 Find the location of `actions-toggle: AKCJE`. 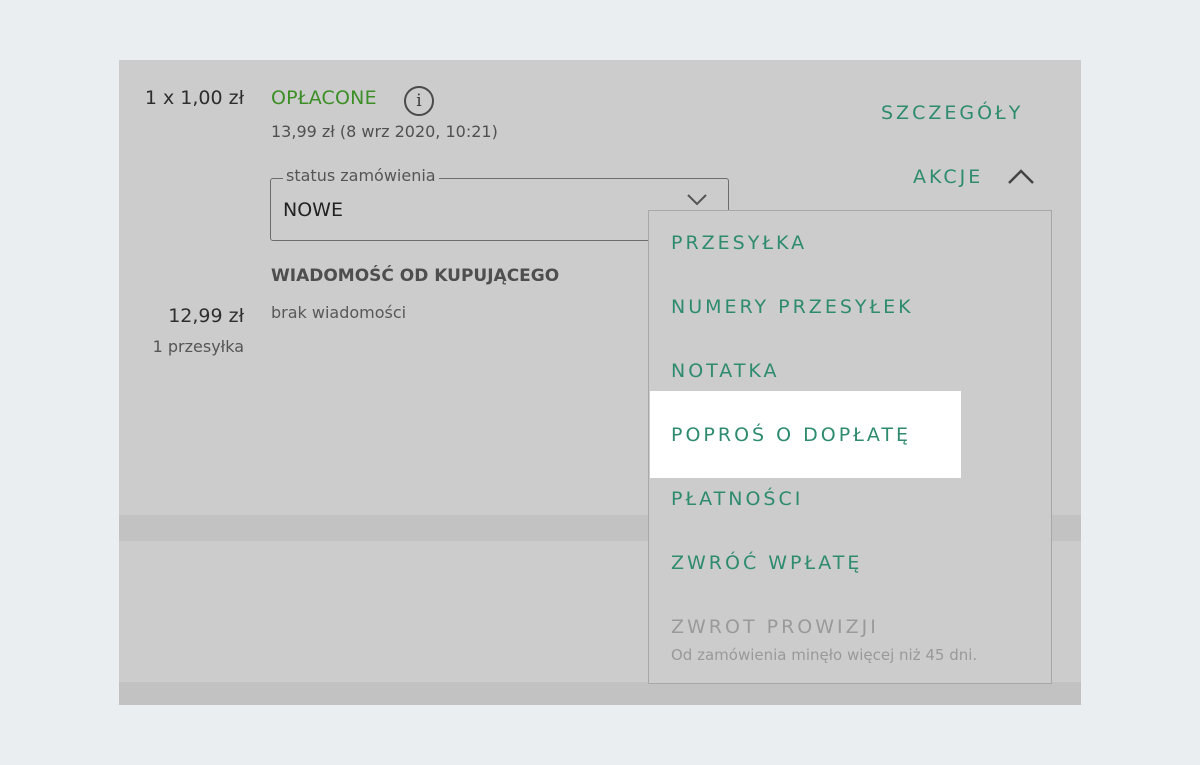

actions-toggle: AKCJE is located at coordinates (948, 177).